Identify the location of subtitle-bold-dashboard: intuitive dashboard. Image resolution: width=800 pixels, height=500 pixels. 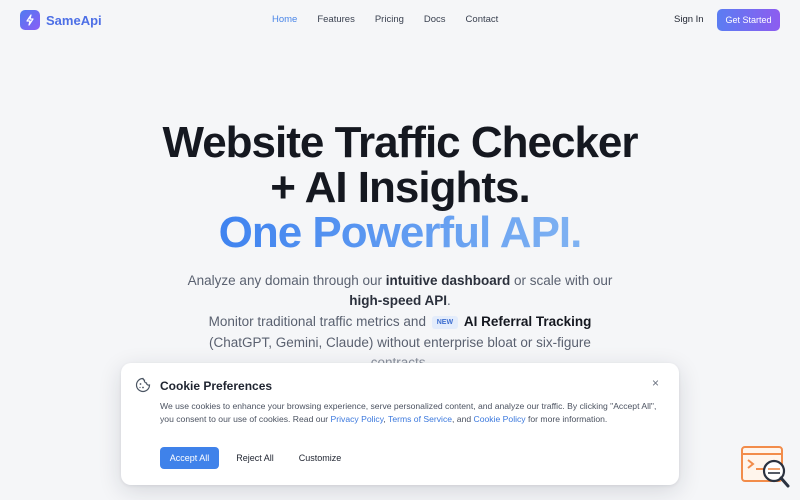
(448, 280).